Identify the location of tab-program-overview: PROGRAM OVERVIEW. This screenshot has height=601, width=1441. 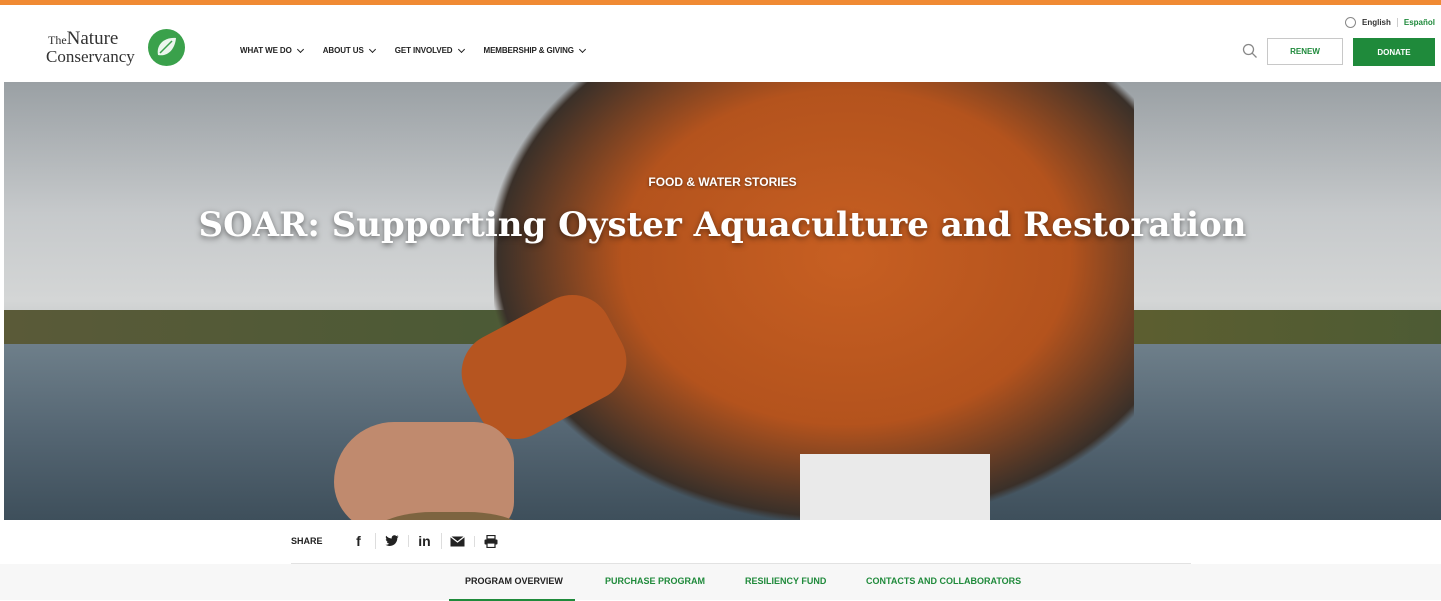
(512, 588).